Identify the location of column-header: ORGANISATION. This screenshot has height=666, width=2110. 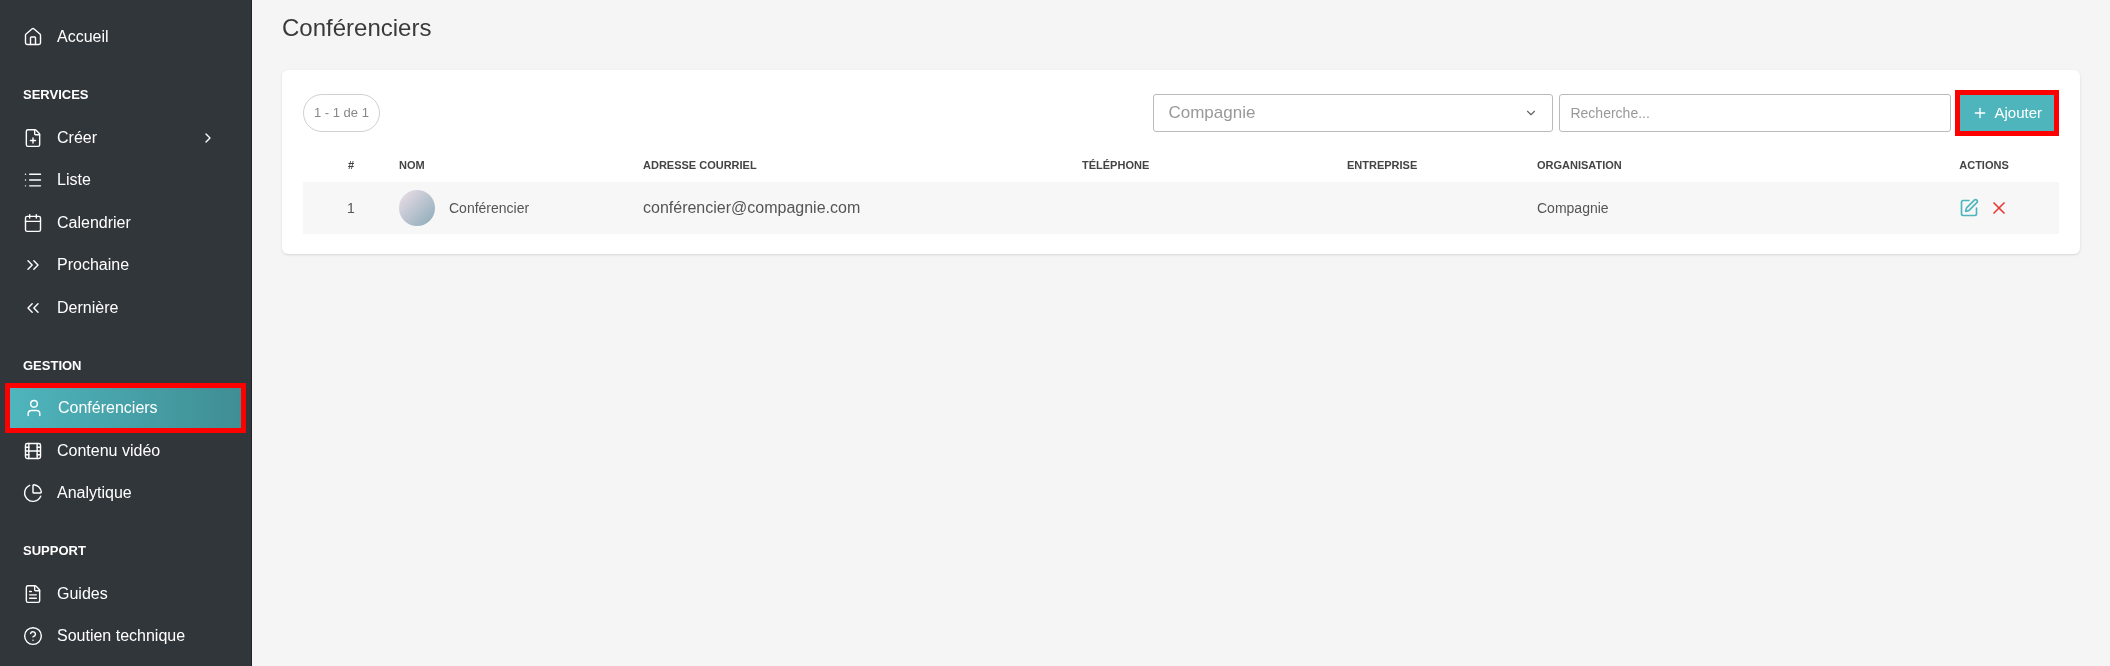
(1579, 165).